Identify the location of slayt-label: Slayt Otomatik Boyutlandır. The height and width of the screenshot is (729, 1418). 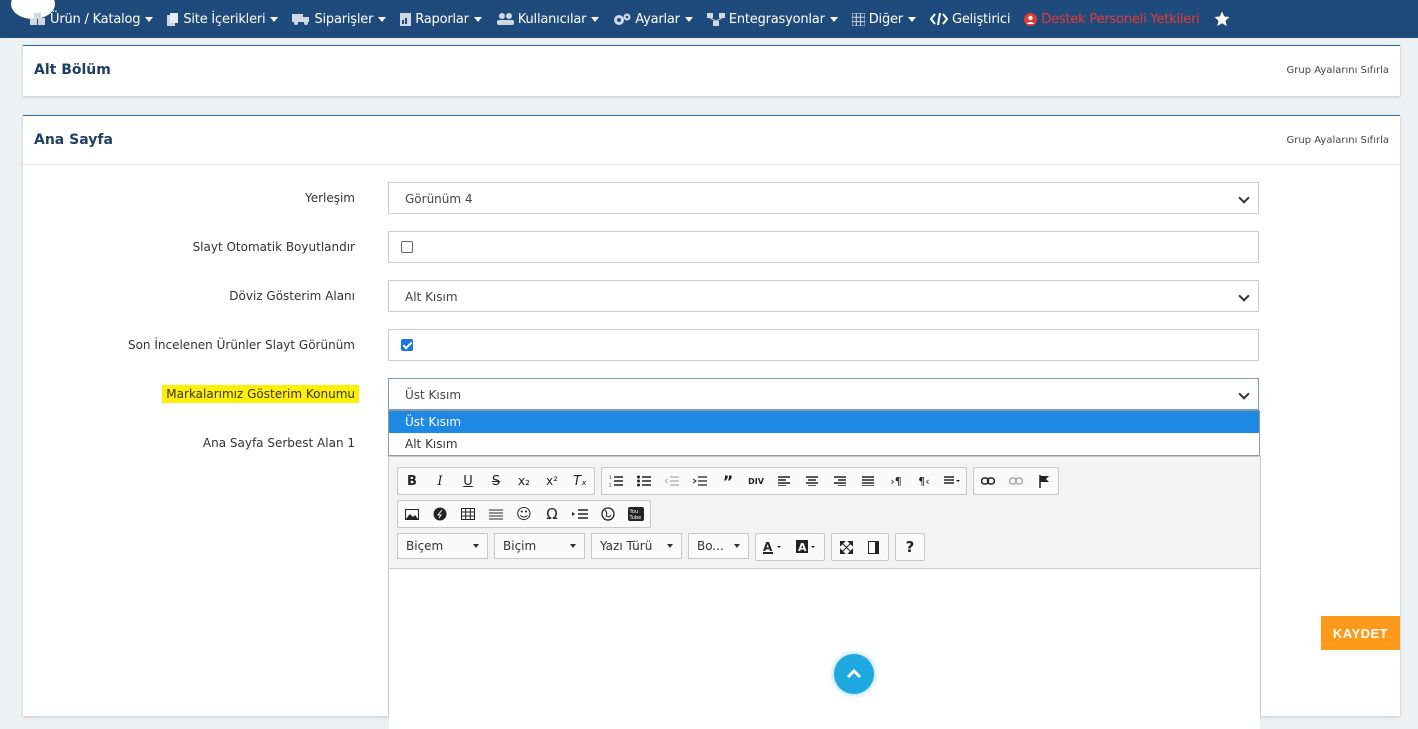
(273, 247).